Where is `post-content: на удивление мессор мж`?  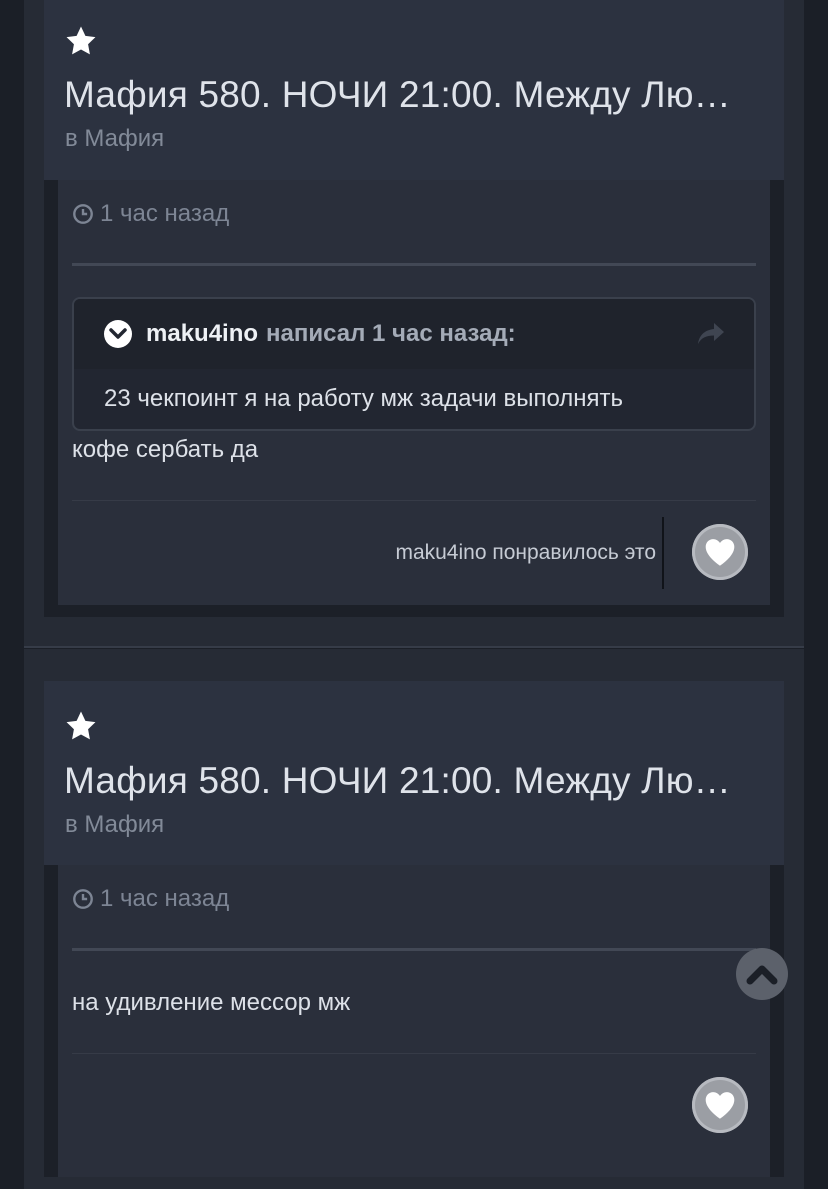
post-content: на удивление мессор мж is located at coordinates (211, 1002).